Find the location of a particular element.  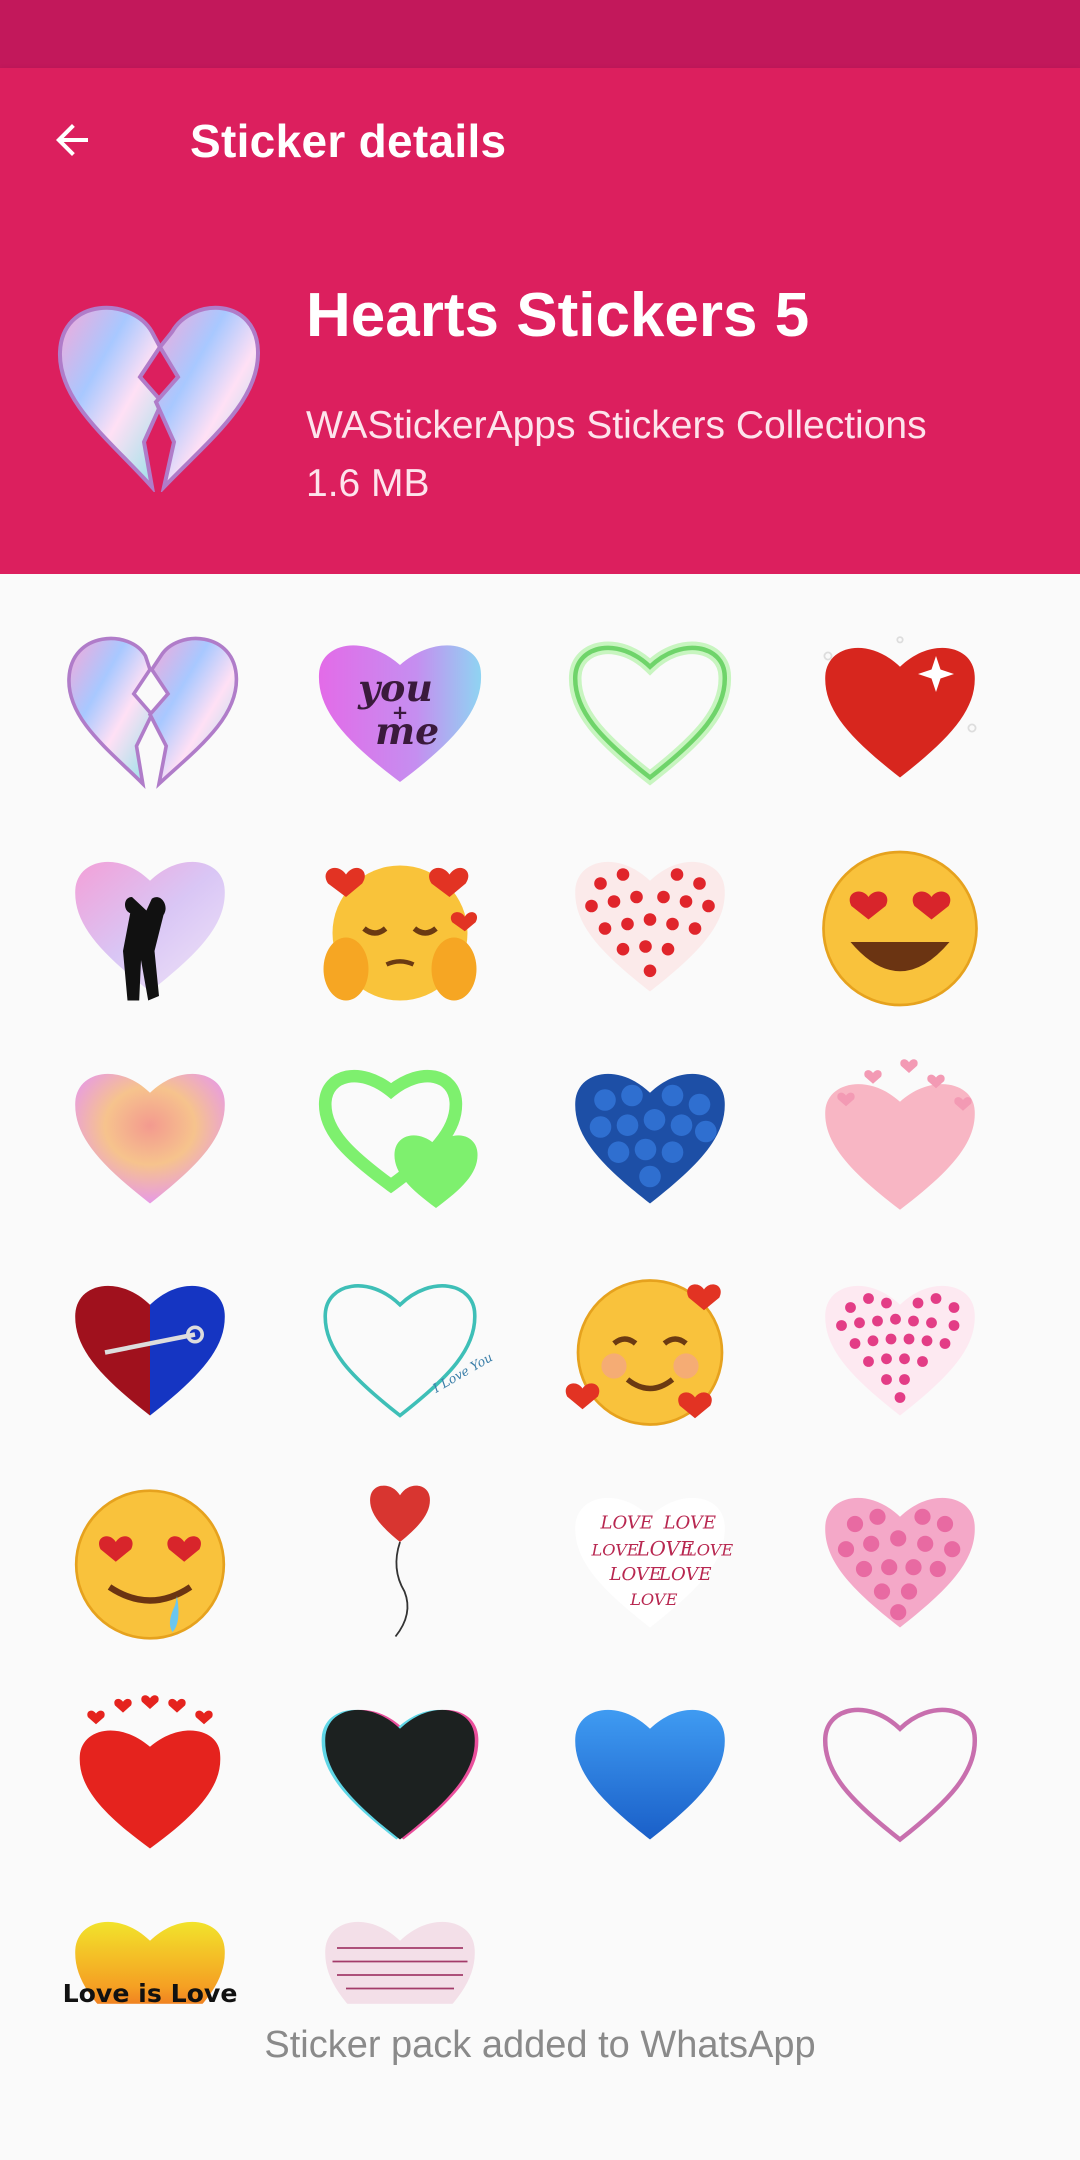

sticker-love-typography-heart: LOVE LOVE LOVE LOVE LOVE LOVE LOVE LOVE is located at coordinates (650, 1560).